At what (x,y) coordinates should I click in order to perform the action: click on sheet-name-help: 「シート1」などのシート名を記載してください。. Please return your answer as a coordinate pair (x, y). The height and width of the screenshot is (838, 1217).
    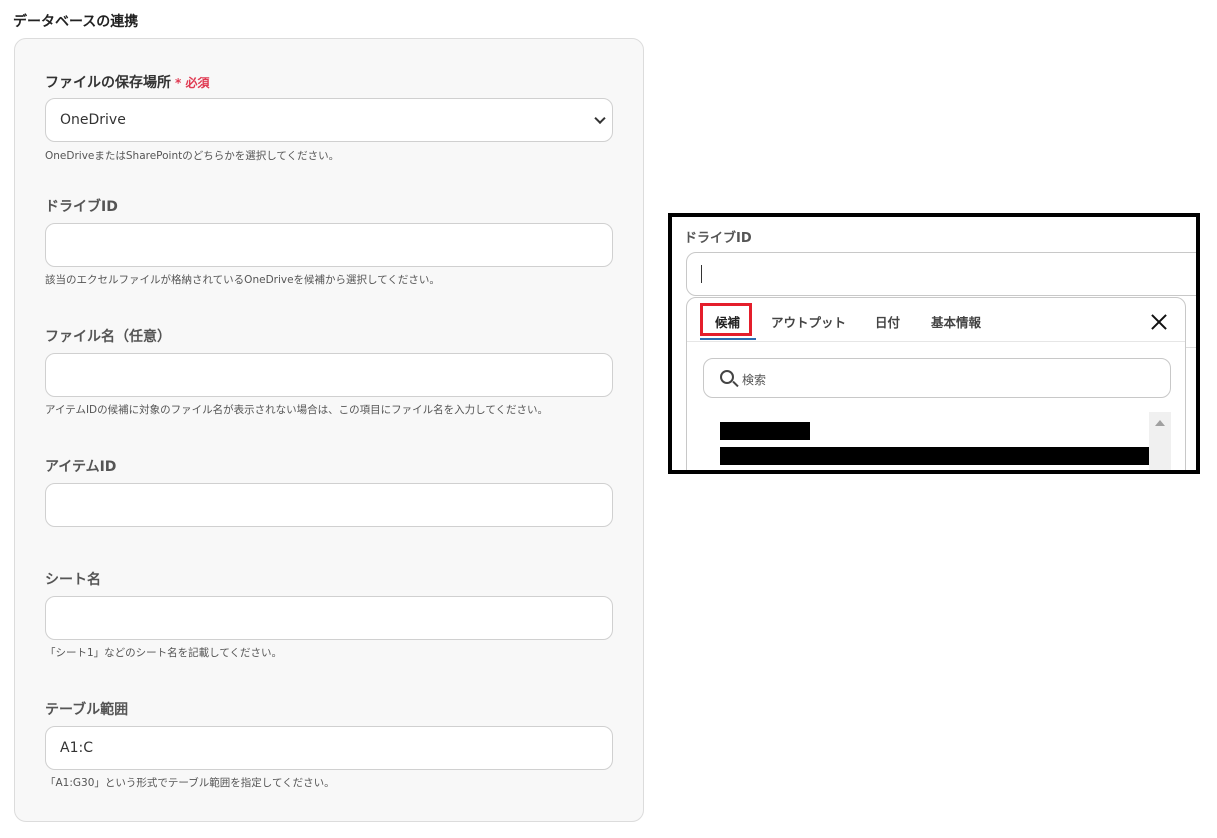
    Looking at the image, I should click on (164, 653).